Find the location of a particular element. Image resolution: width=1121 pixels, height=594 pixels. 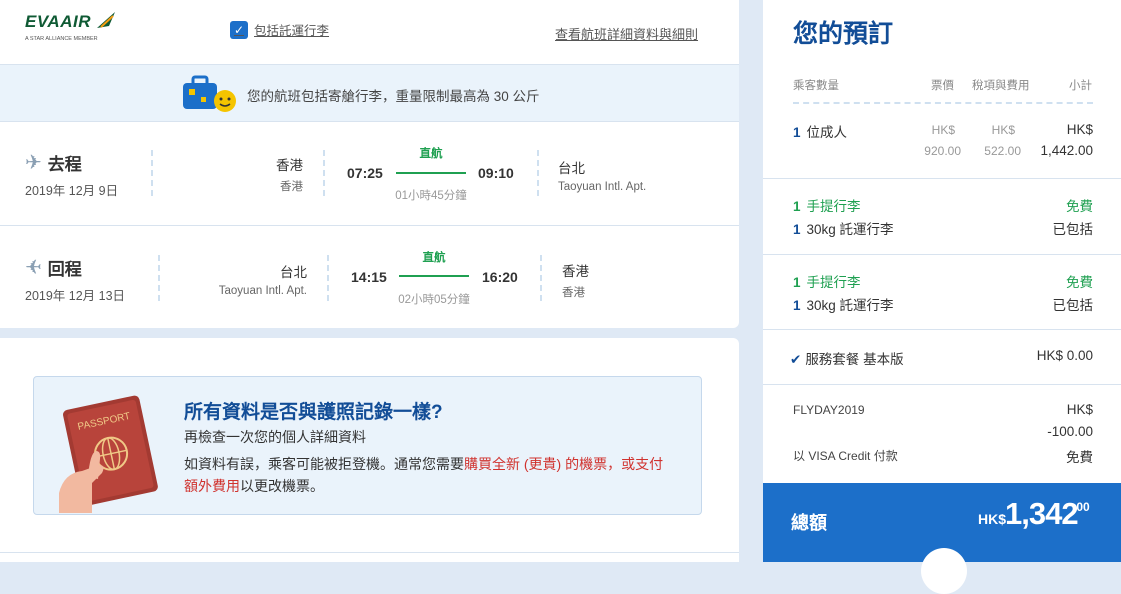

arrive-time: 09:10 is located at coordinates (496, 173).